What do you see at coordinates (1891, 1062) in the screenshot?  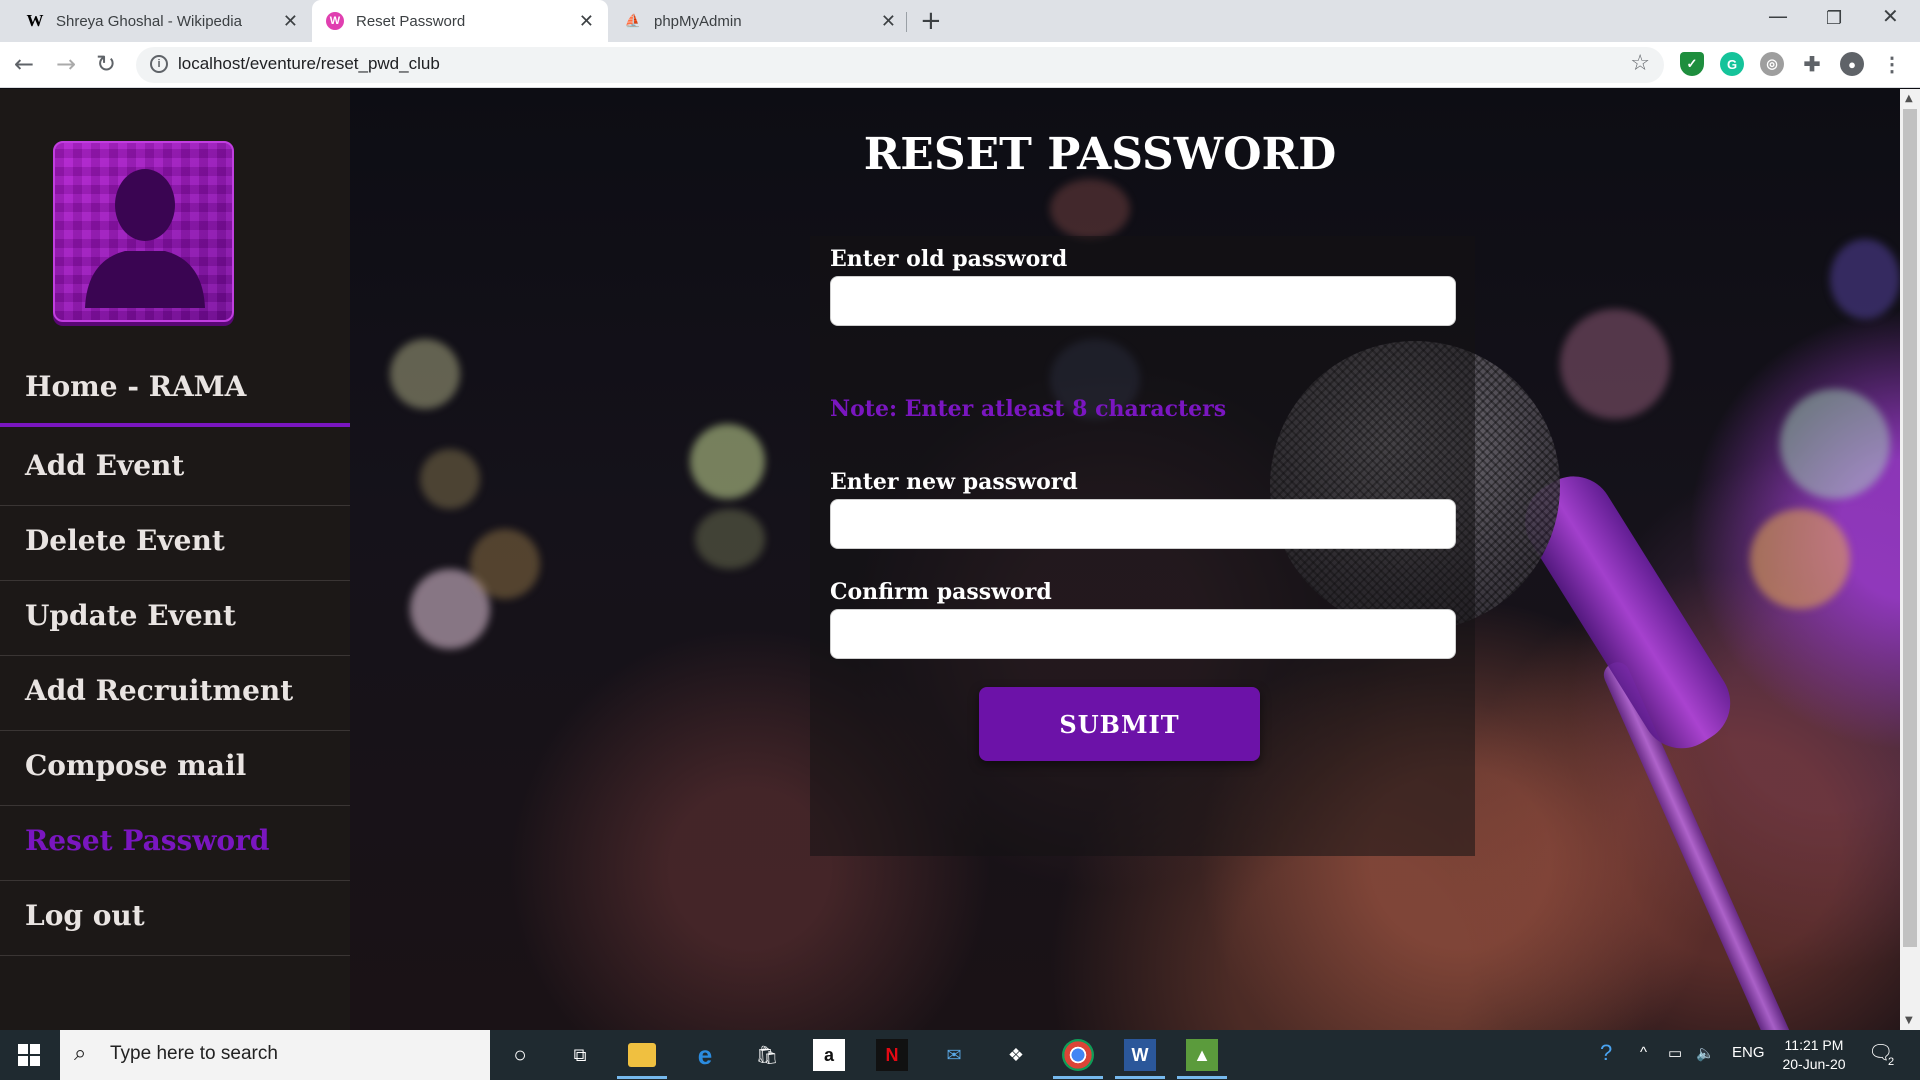 I see `notification-count: 2` at bounding box center [1891, 1062].